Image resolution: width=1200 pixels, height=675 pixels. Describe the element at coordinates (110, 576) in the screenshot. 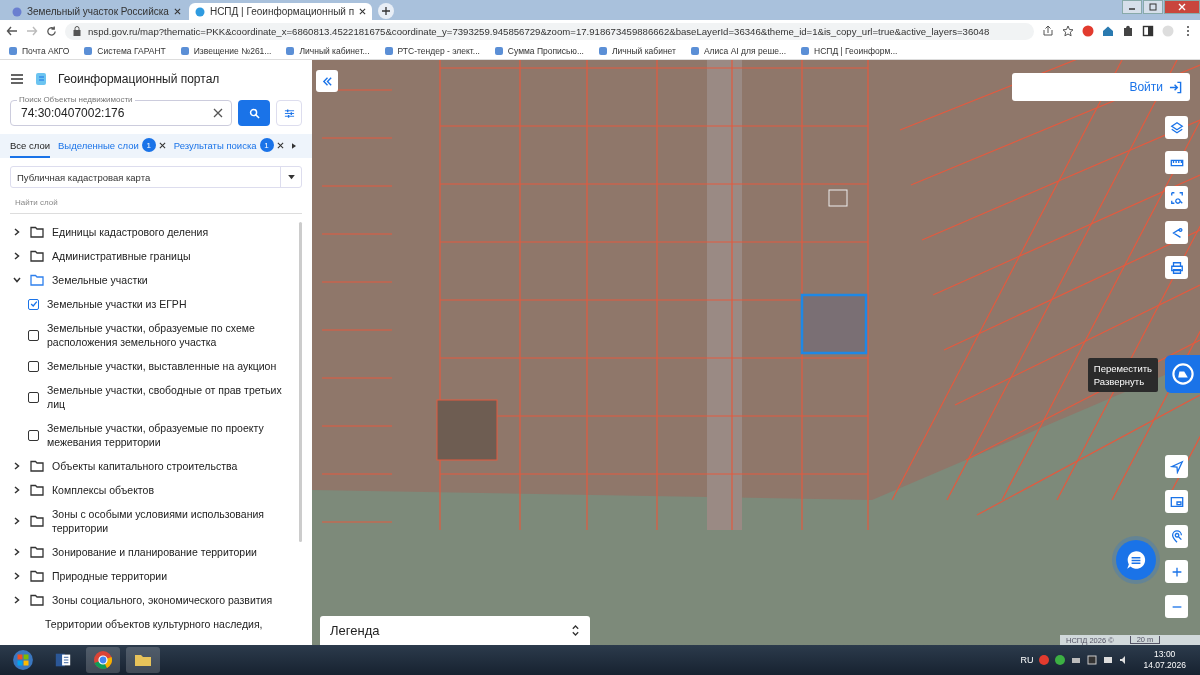

I see `layer-group-label: Природные территории` at that location.